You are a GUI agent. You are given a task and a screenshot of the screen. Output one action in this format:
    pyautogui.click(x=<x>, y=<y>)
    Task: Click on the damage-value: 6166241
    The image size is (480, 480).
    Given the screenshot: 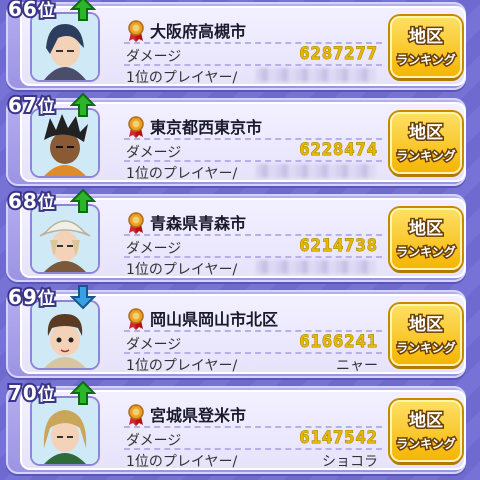 What is the action you would take?
    pyautogui.click(x=338, y=342)
    